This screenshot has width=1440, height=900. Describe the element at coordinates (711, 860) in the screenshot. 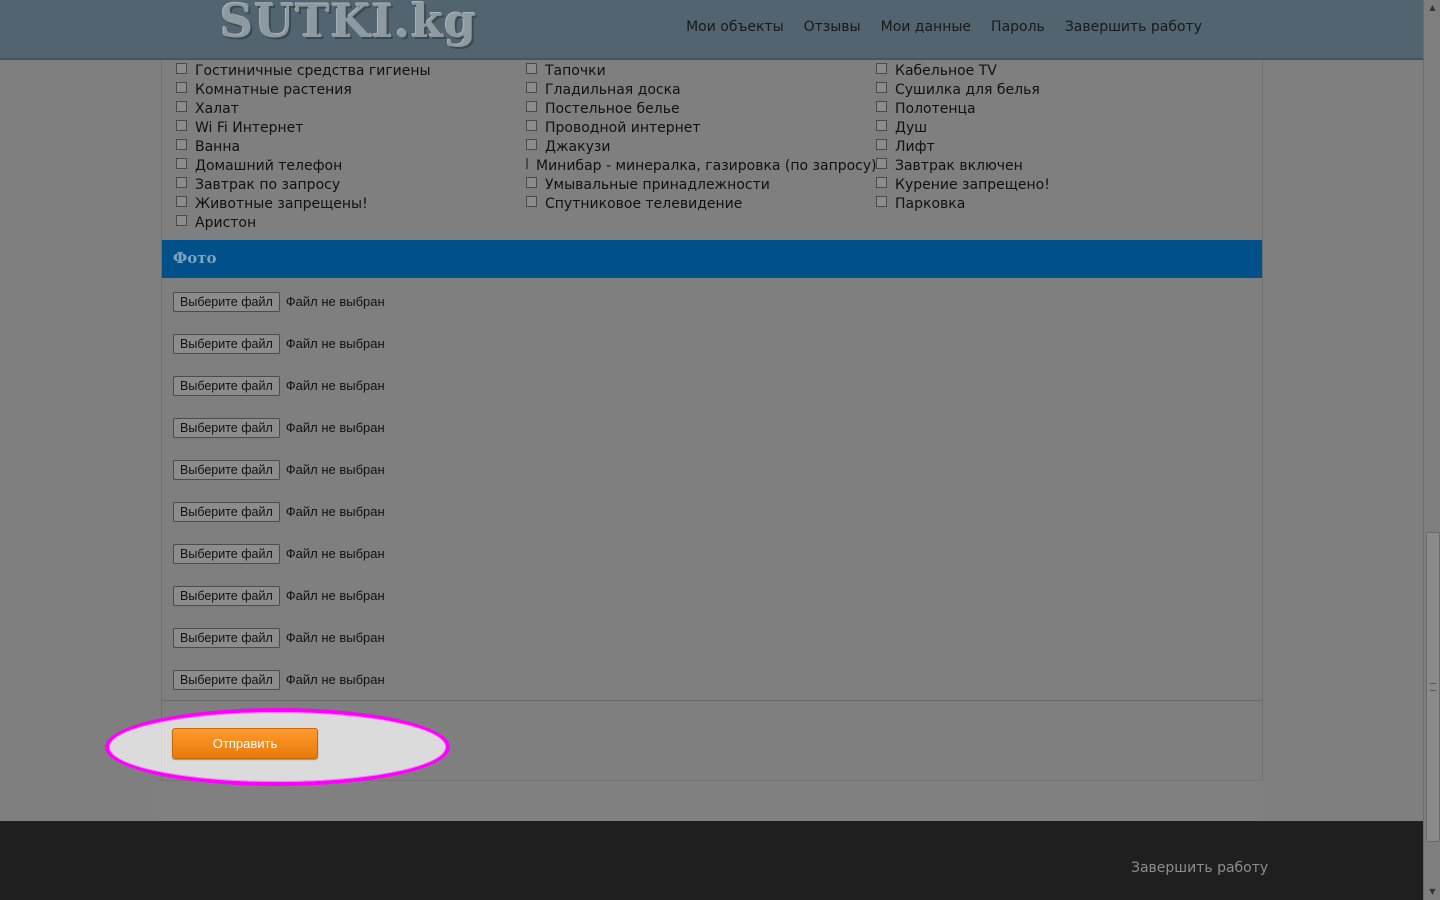

I see `site-footer: Завершить работу` at that location.